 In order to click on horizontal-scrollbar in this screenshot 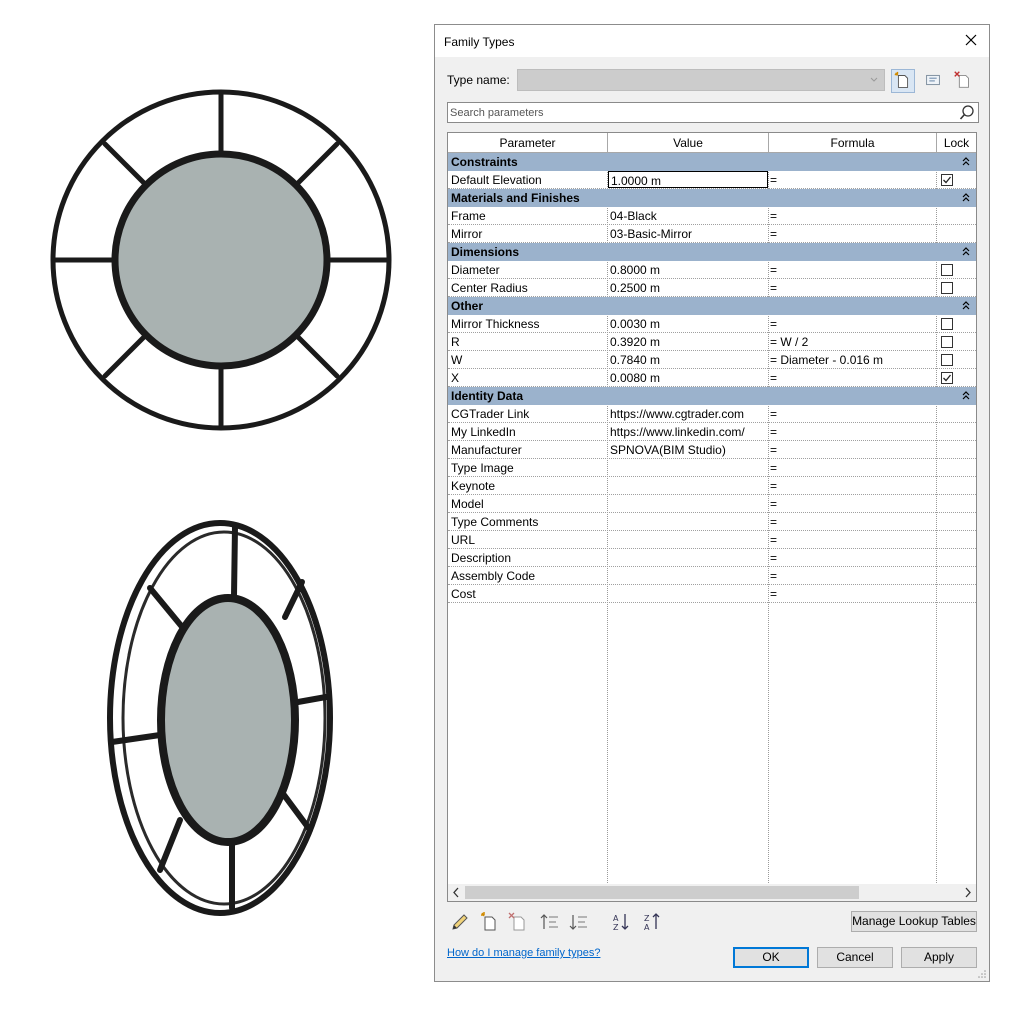, I will do `click(712, 892)`.